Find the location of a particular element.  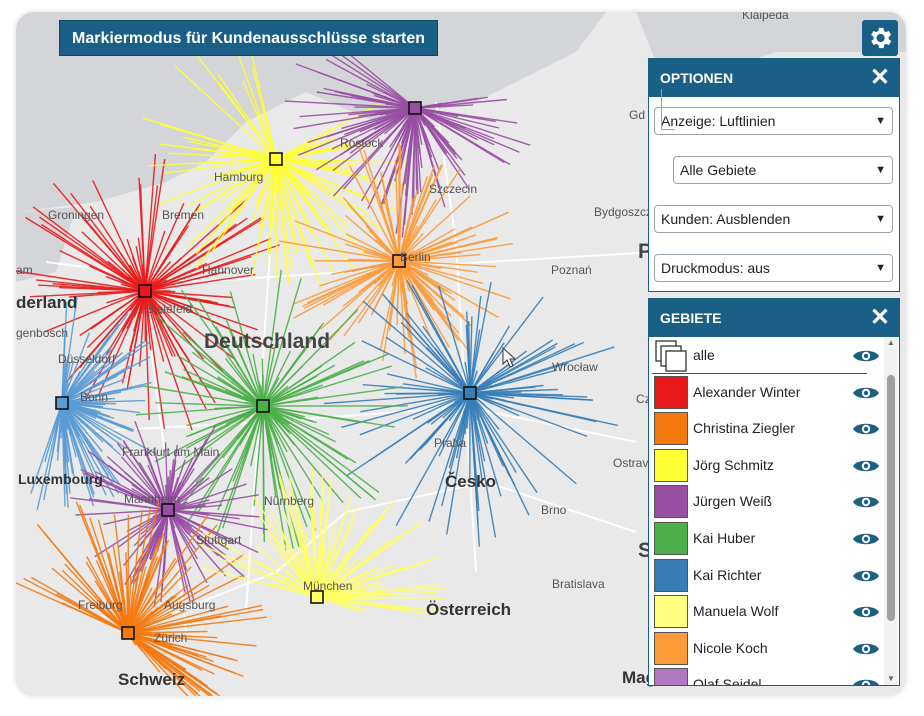

label-praha: Praha is located at coordinates (450, 443).